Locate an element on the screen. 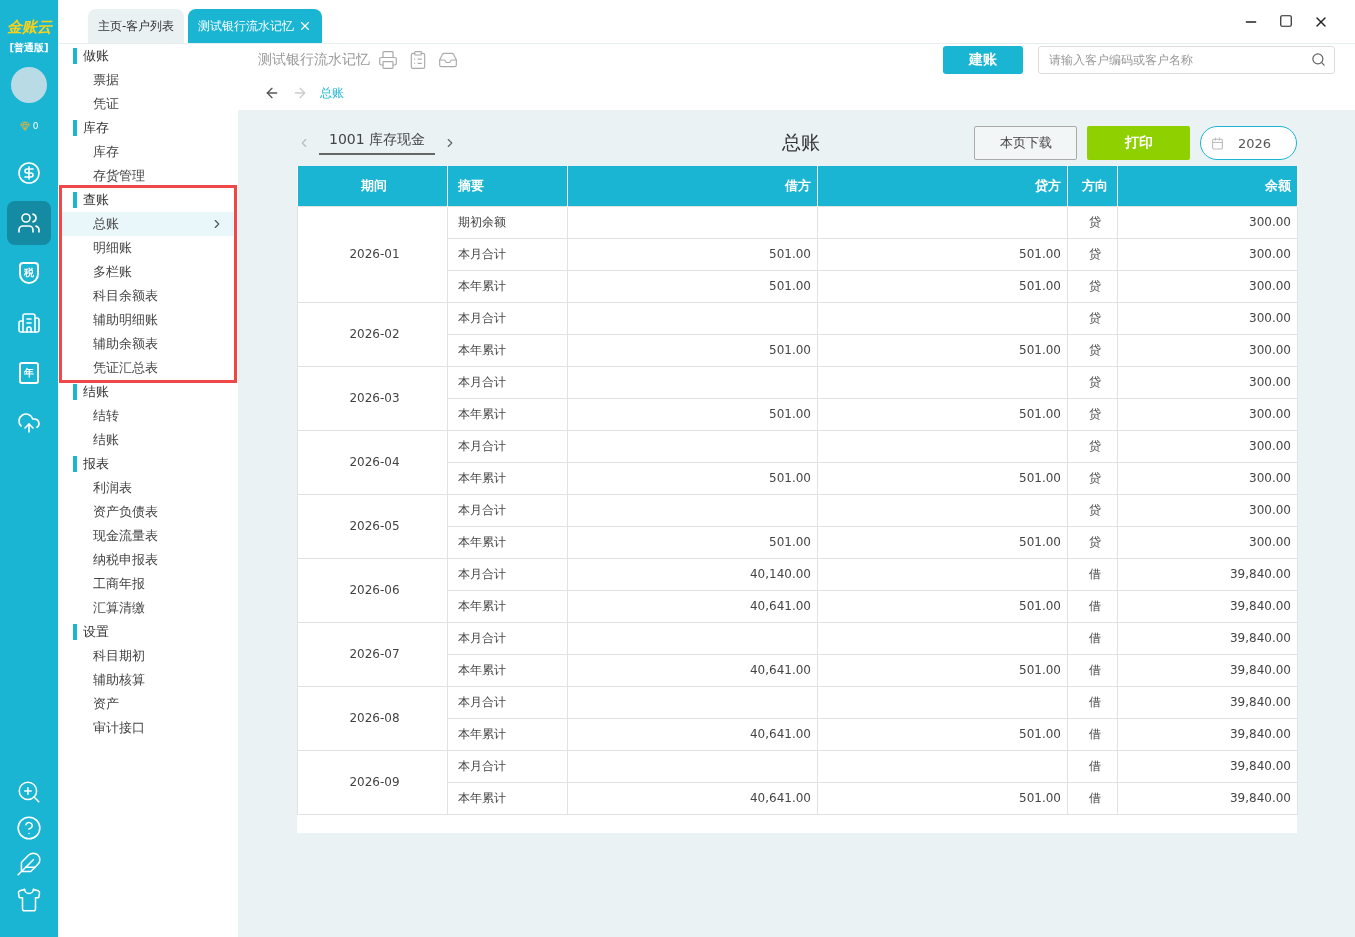 This screenshot has width=1355, height=937. menu-item: 票据 is located at coordinates (148, 80).